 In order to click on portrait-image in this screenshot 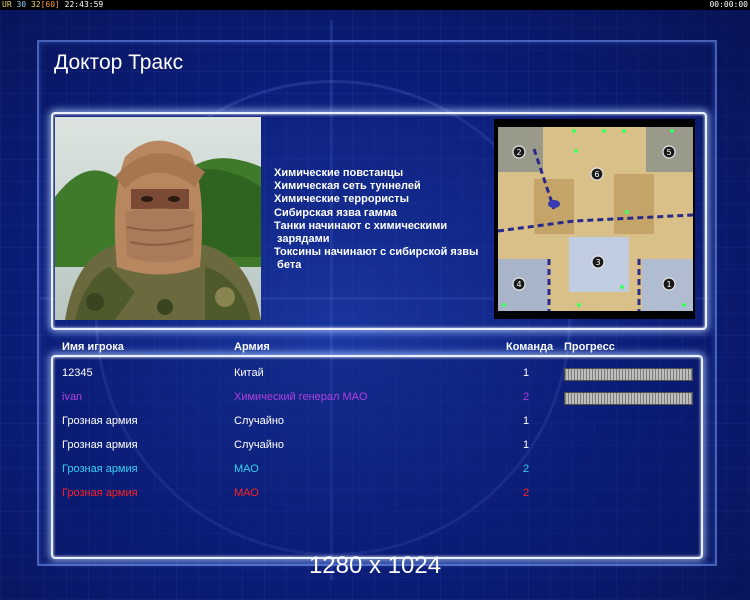, I will do `click(158, 218)`.